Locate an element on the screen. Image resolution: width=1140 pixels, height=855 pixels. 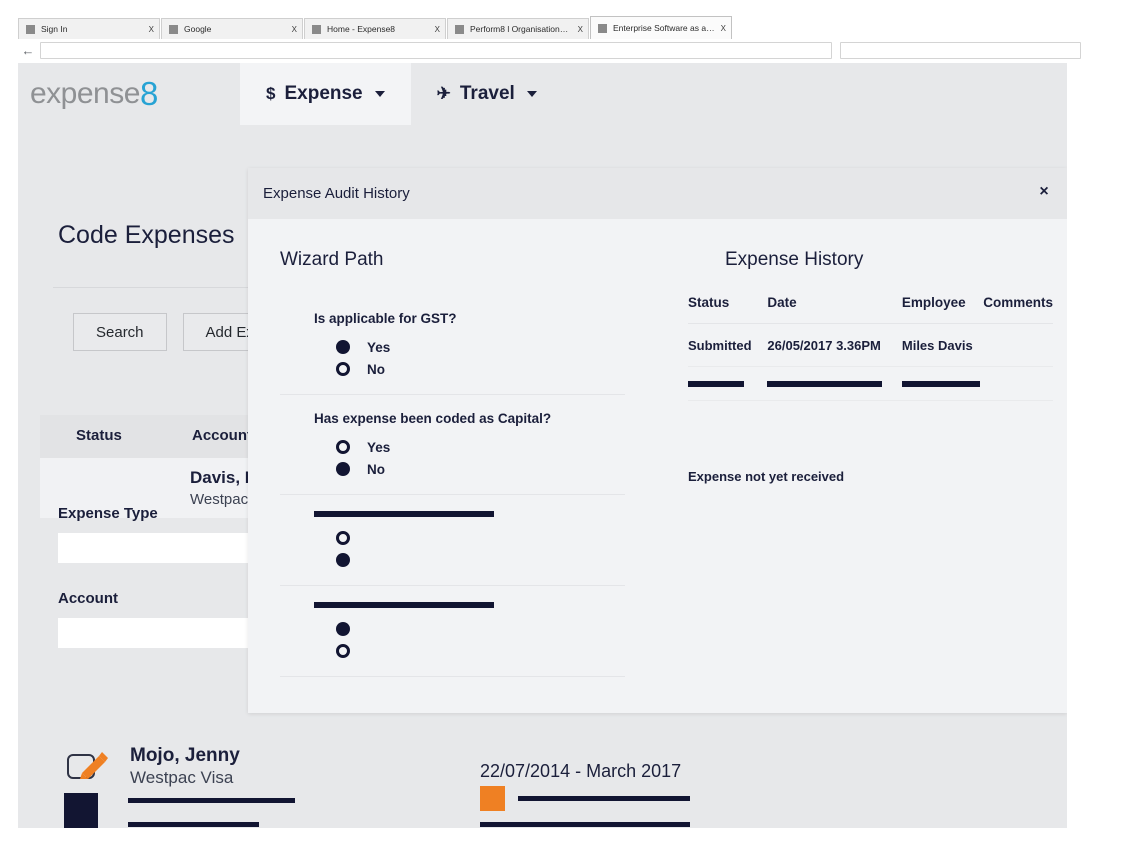
logo-eight: 8 is located at coordinates (148, 93).